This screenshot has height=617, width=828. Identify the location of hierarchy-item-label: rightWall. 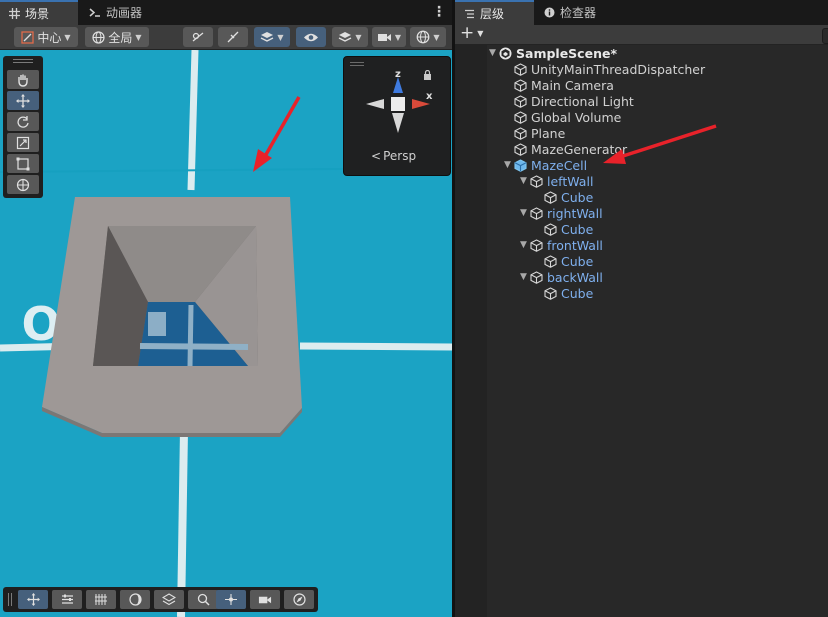
(575, 213).